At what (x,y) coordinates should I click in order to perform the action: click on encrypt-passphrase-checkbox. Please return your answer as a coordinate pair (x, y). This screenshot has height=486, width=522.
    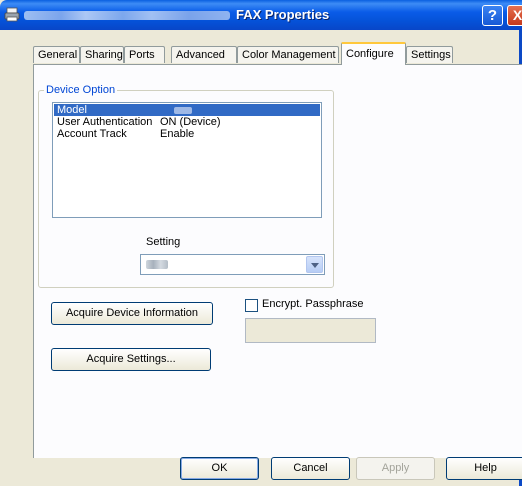
    Looking at the image, I should click on (251, 305).